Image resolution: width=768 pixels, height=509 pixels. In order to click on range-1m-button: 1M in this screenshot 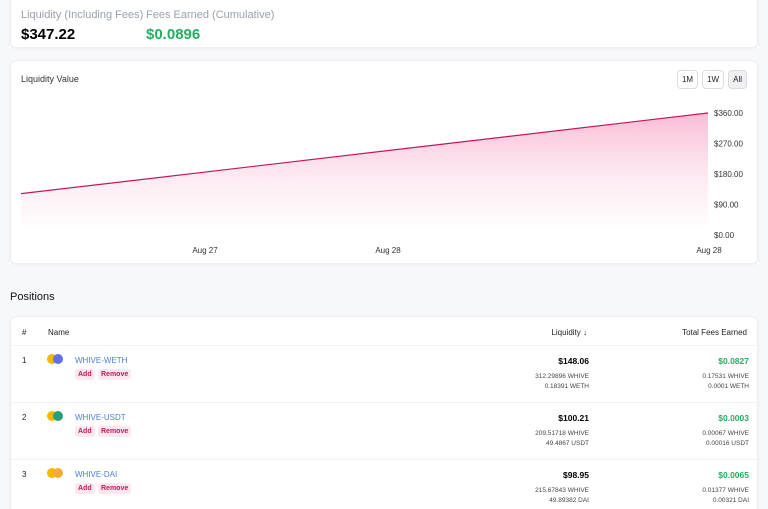, I will do `click(687, 79)`.